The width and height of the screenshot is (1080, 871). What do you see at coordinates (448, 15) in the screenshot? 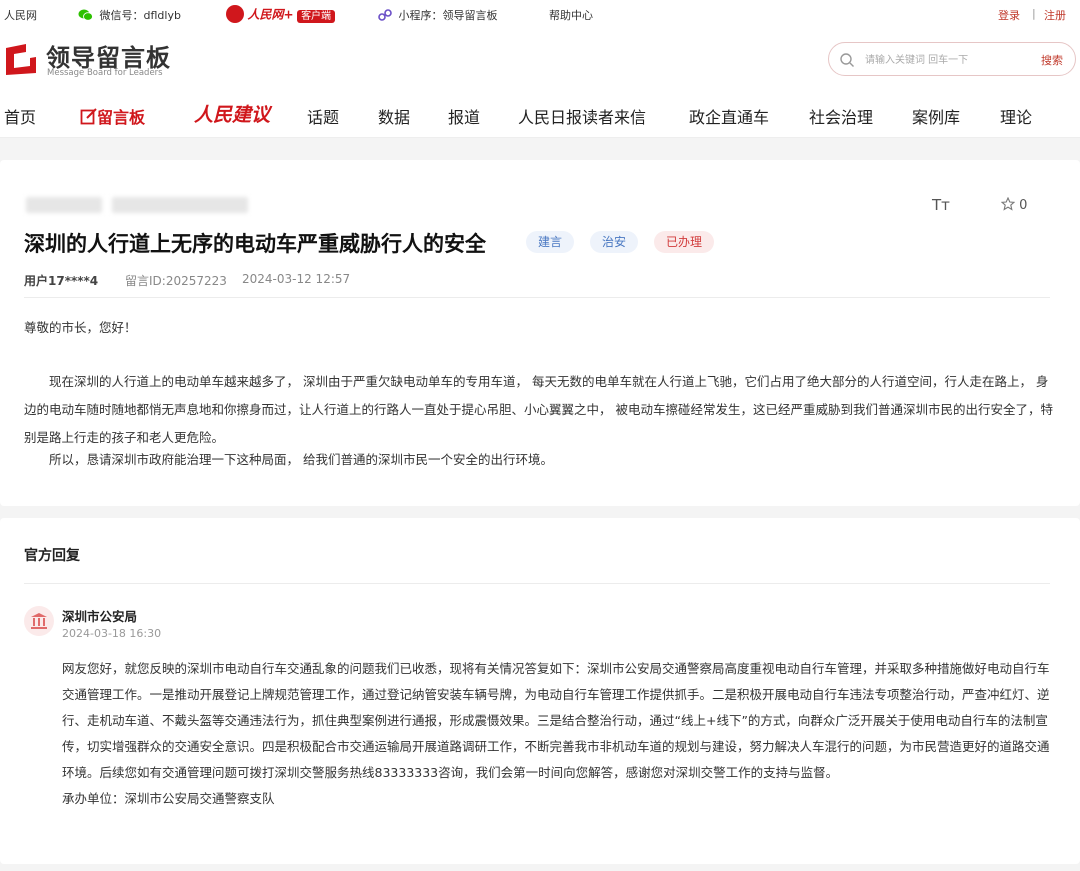
I see `miniprogram-label: 小程序：领导留言板` at bounding box center [448, 15].